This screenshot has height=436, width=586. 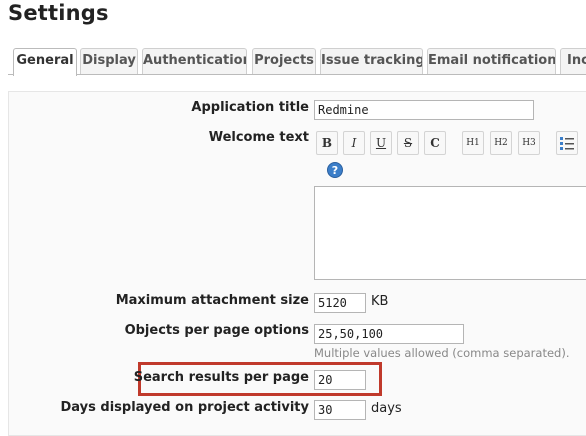 What do you see at coordinates (491, 61) in the screenshot?
I see `tab-email-notifications: Email notifications` at bounding box center [491, 61].